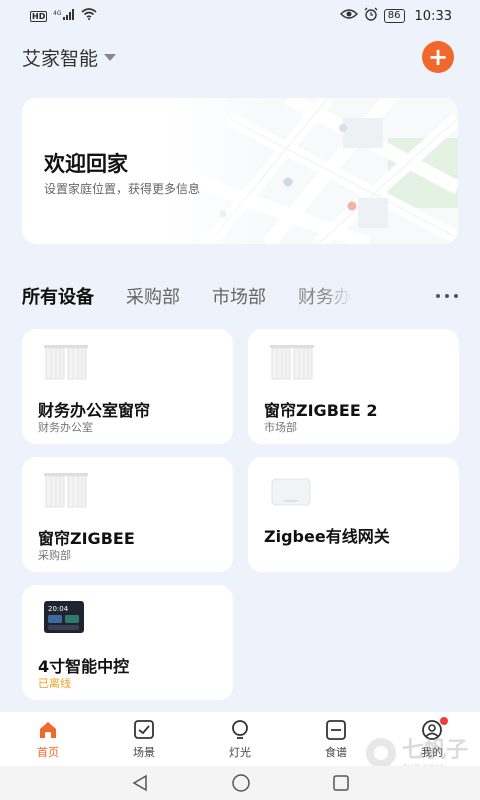 This screenshot has width=480, height=800. I want to click on svg-text: 4G, so click(57, 13).